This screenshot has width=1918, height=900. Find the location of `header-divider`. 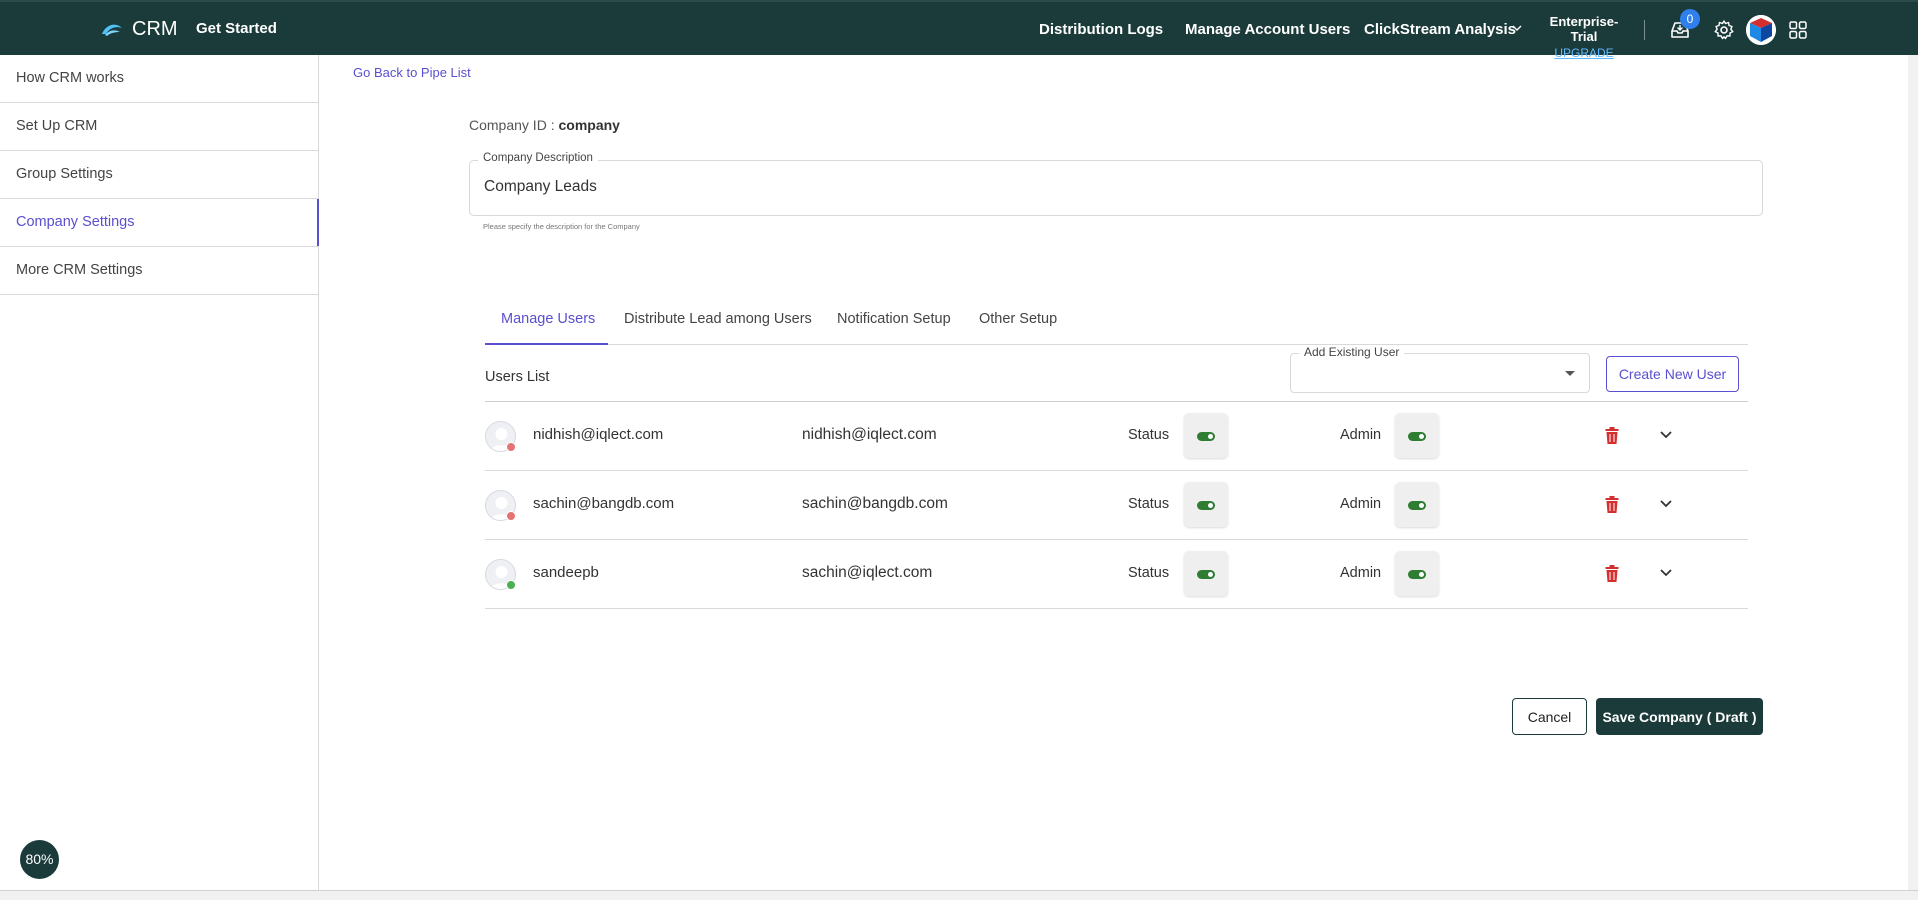

header-divider is located at coordinates (1644, 30).